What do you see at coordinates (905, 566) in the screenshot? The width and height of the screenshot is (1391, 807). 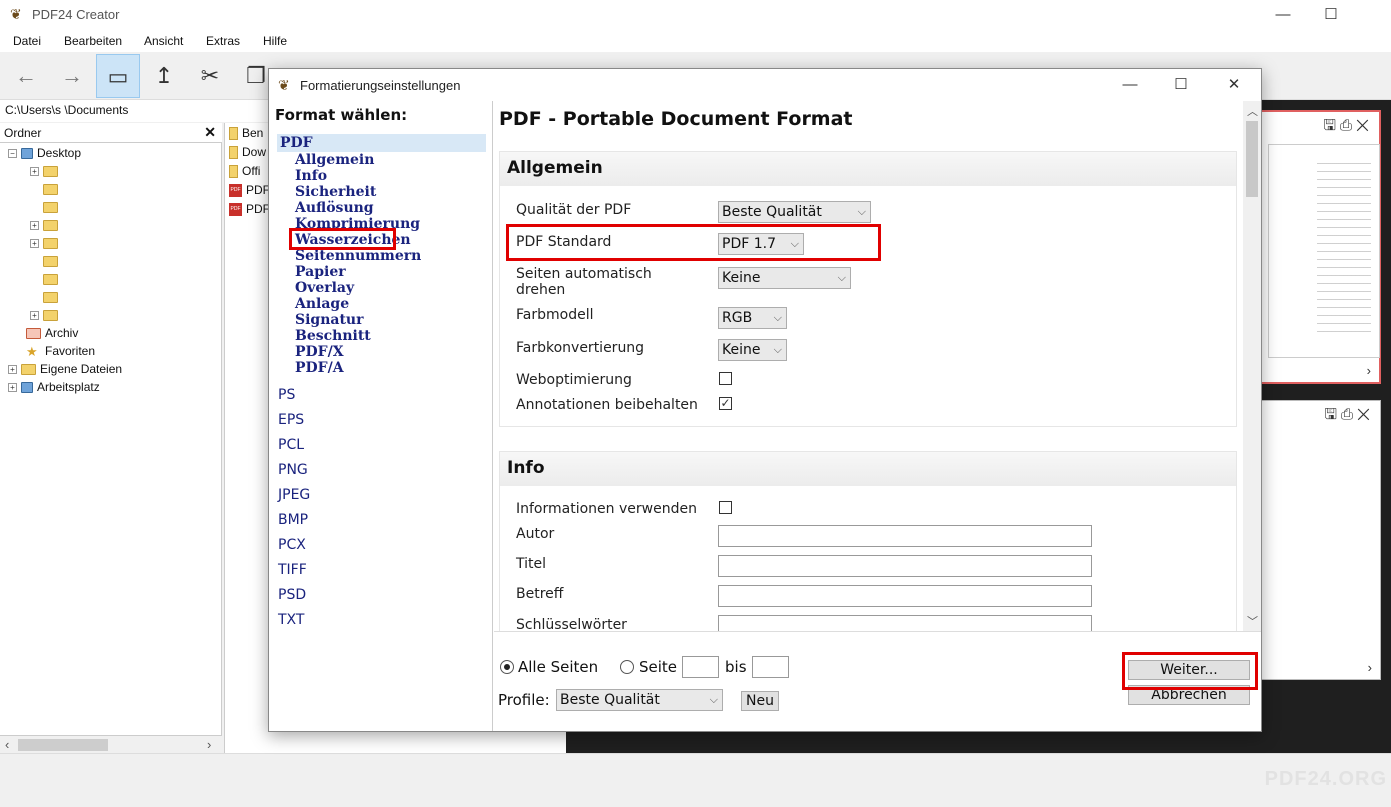 I see `titel-input` at bounding box center [905, 566].